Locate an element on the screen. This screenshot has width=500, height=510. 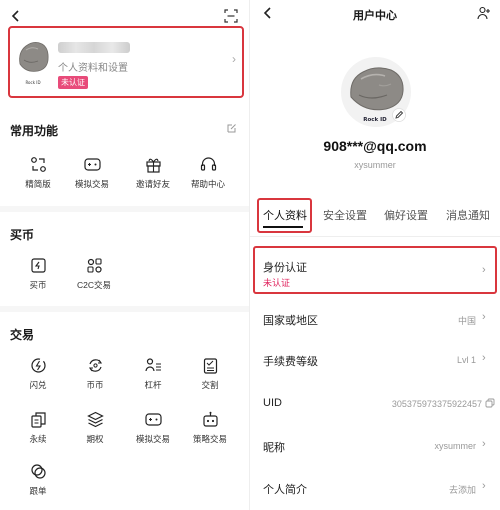
feature-c2c-trade: C2C交易 is located at coordinates (94, 277).